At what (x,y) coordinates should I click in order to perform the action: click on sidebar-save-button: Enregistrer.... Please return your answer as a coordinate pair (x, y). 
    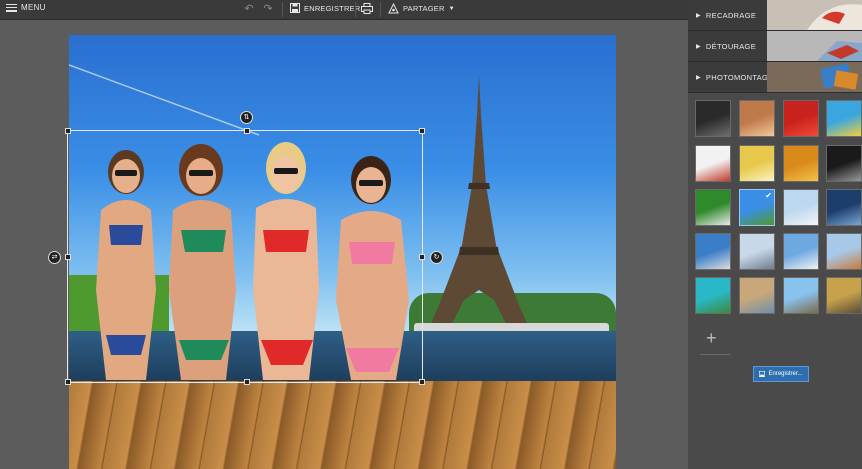
    Looking at the image, I should click on (781, 374).